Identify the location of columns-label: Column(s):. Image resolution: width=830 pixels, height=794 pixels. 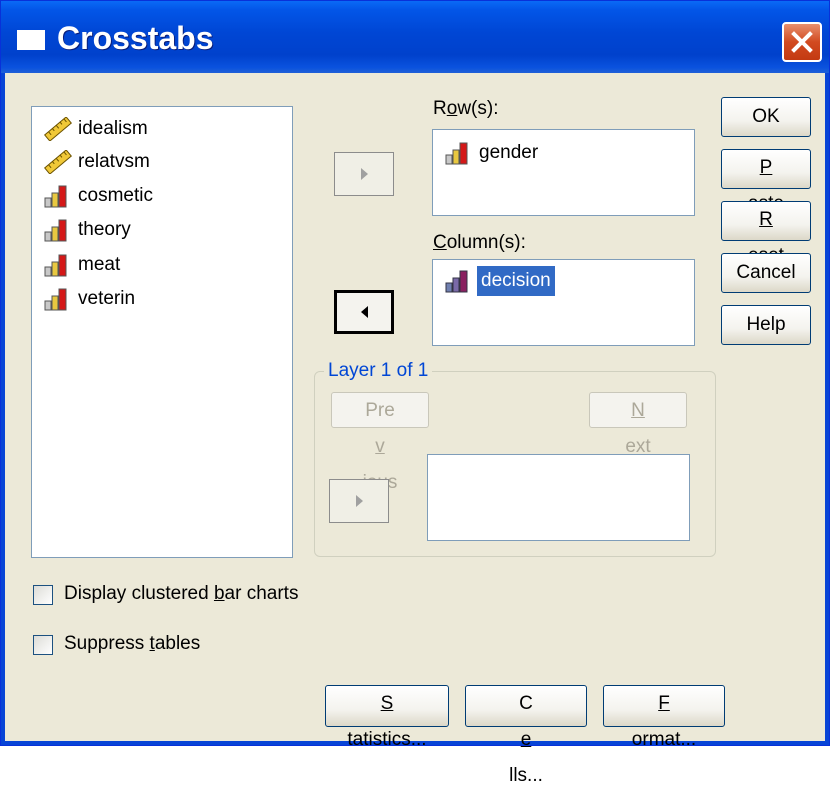
(479, 242).